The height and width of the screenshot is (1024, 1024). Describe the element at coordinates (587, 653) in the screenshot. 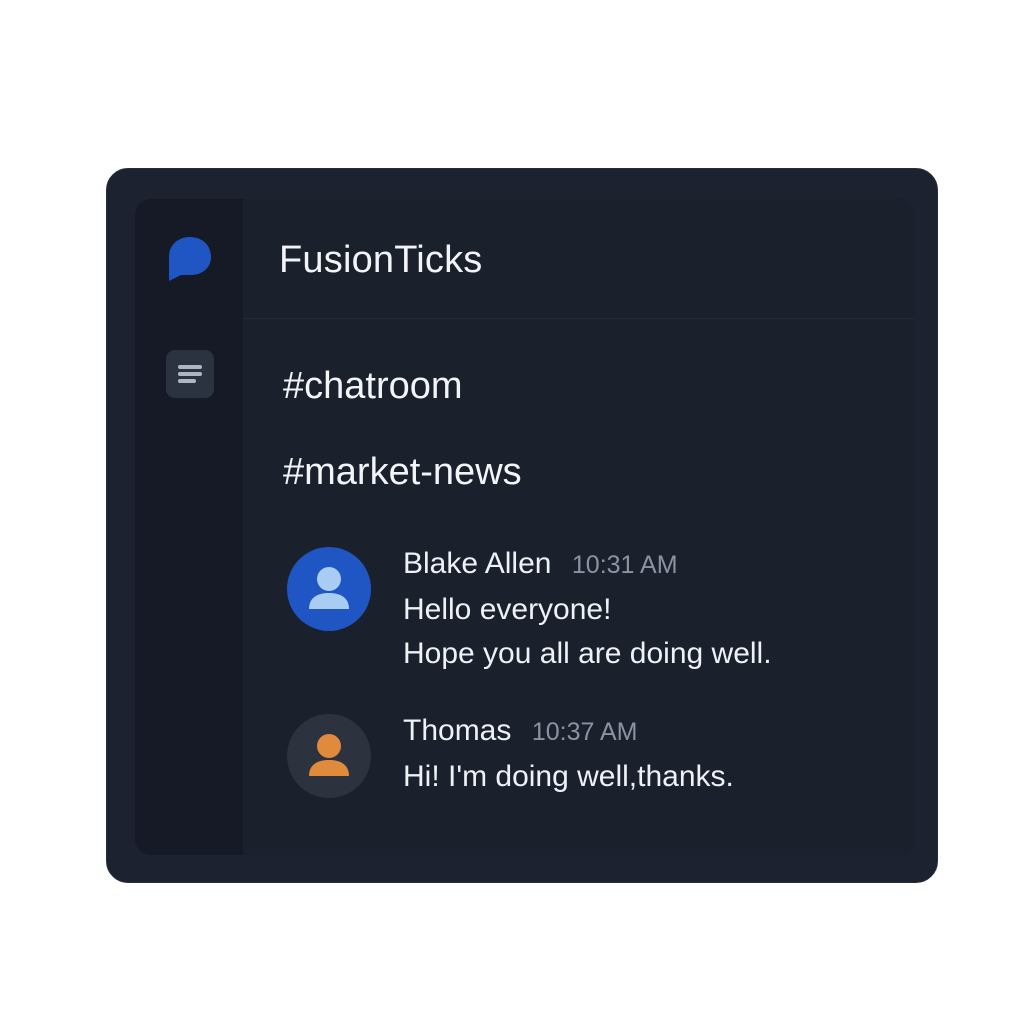

I see `message-text: Hope you all are doing well.` at that location.